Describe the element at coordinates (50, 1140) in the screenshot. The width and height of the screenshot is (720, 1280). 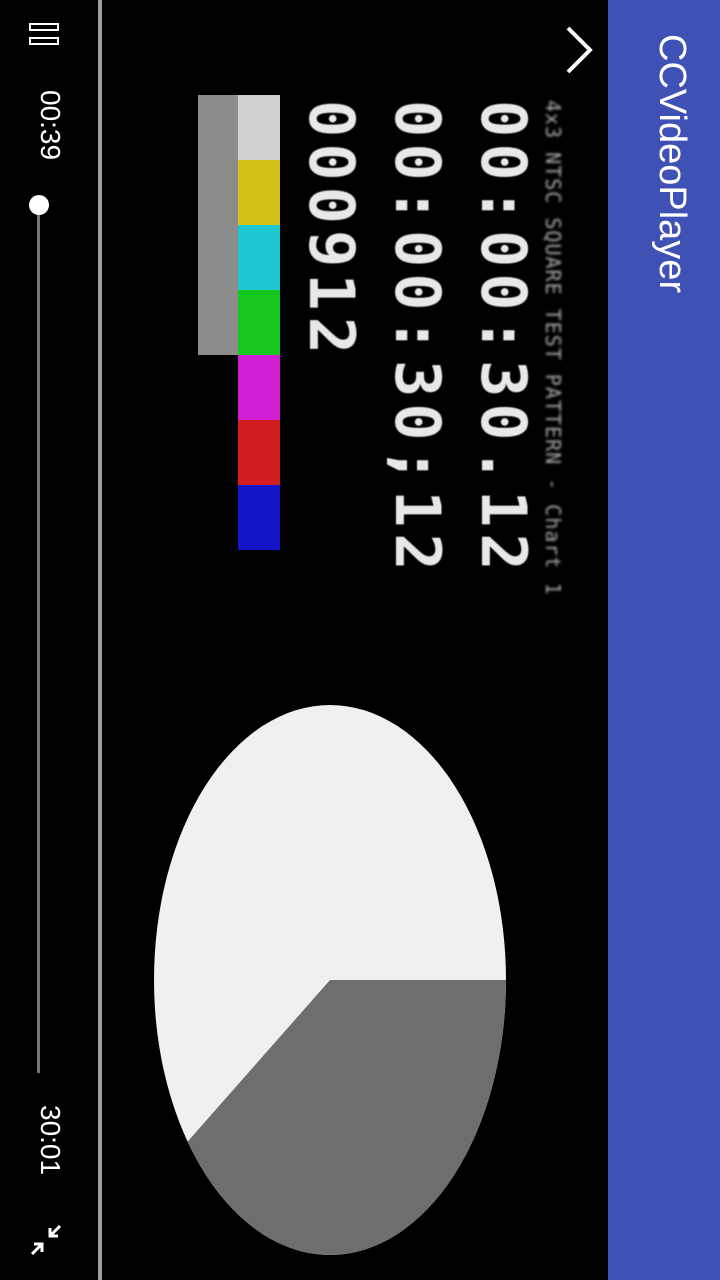
I see `total-time: 30:01` at that location.